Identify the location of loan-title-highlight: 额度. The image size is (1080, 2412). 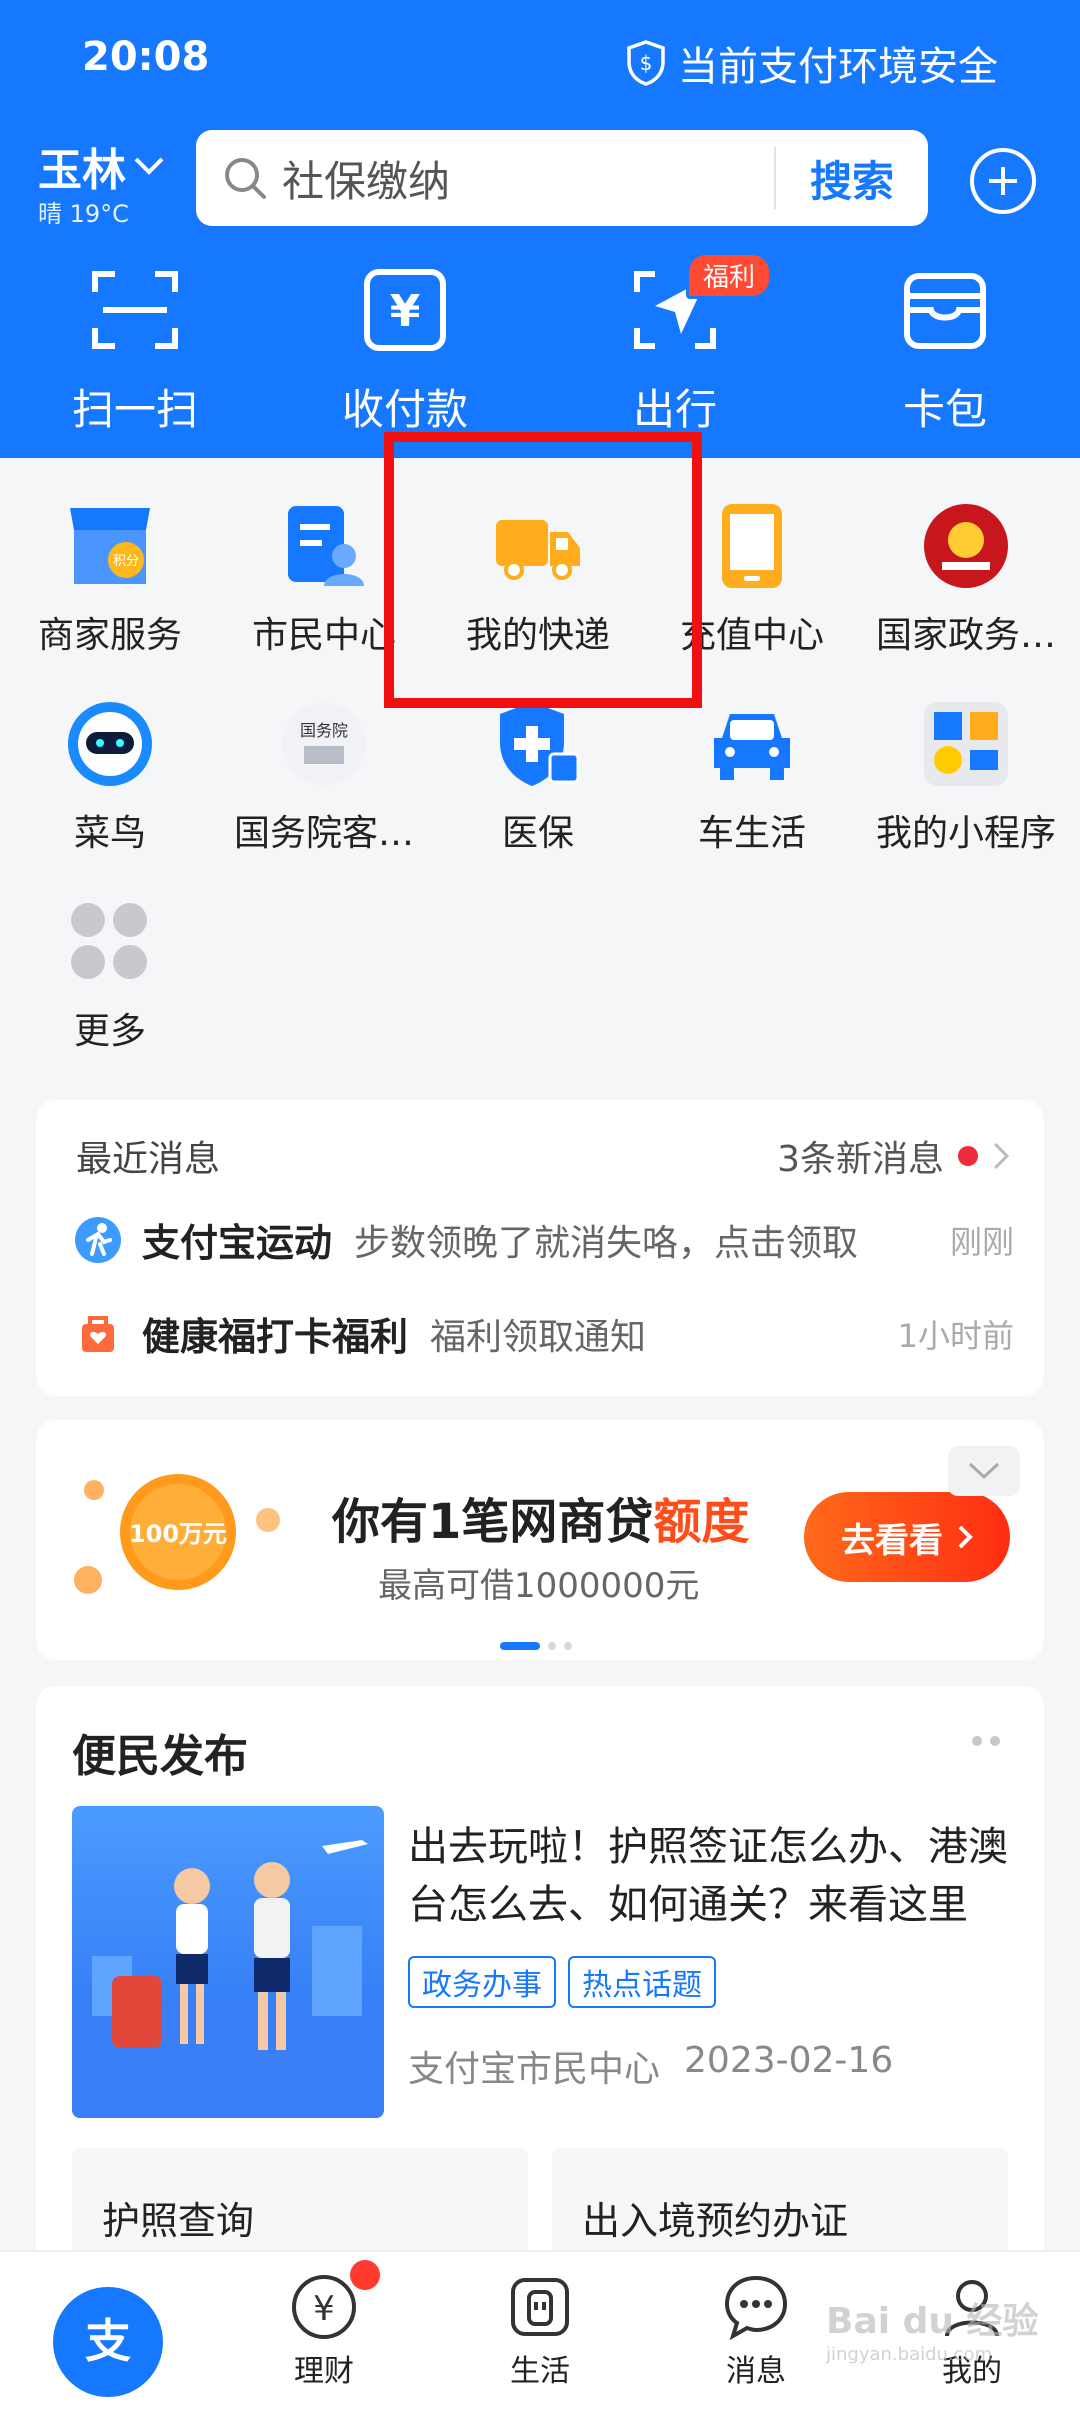
(701, 1522).